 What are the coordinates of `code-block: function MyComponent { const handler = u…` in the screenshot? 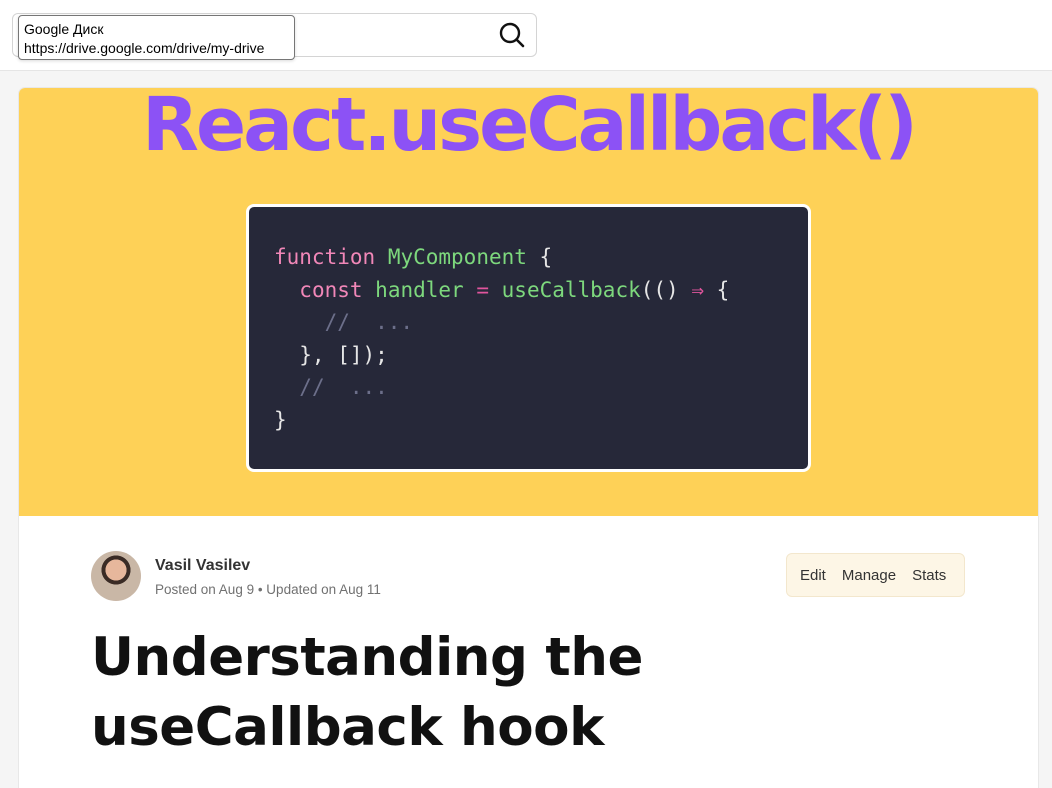 It's located at (502, 338).